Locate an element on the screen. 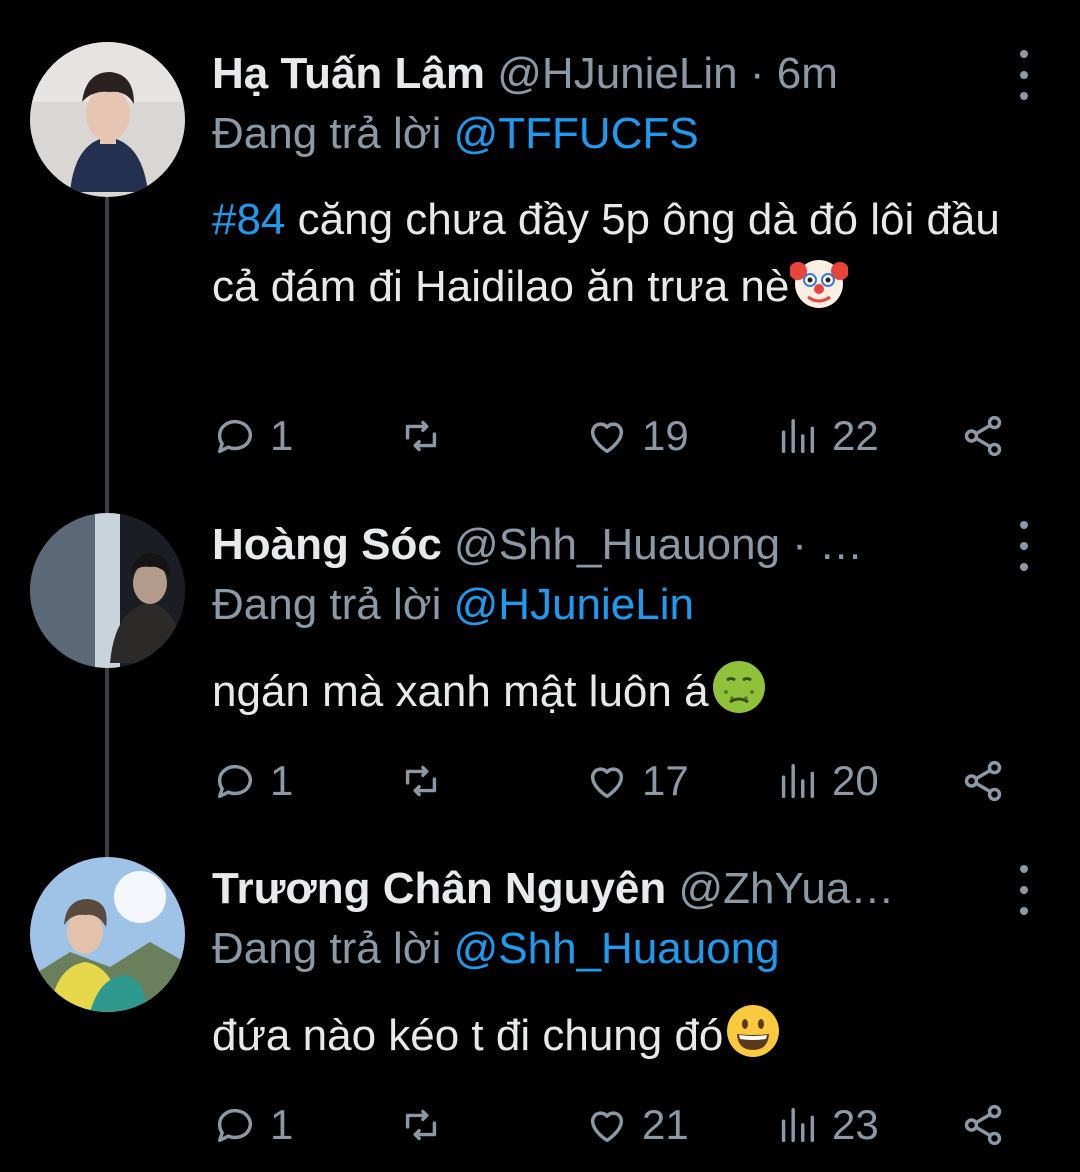 The height and width of the screenshot is (1172, 1080). grinning-face-emoji is located at coordinates (753, 1031).